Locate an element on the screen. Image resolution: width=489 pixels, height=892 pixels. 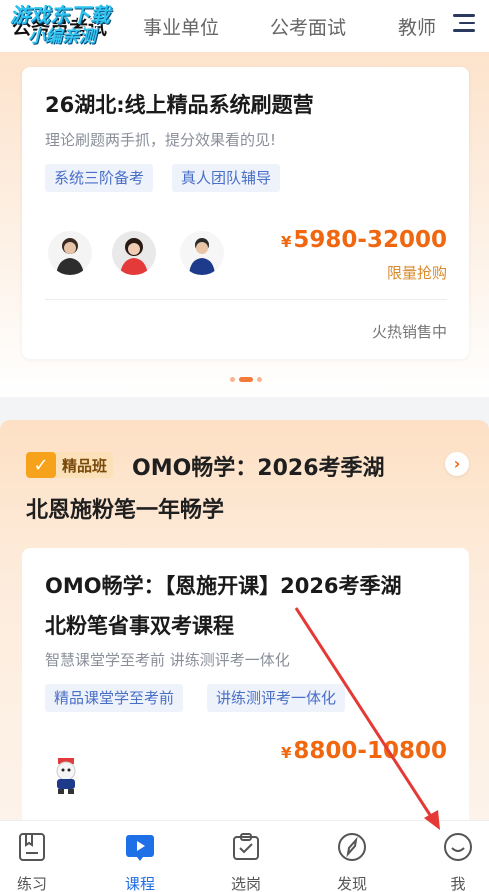
nav-label: 我 is located at coordinates (458, 883).